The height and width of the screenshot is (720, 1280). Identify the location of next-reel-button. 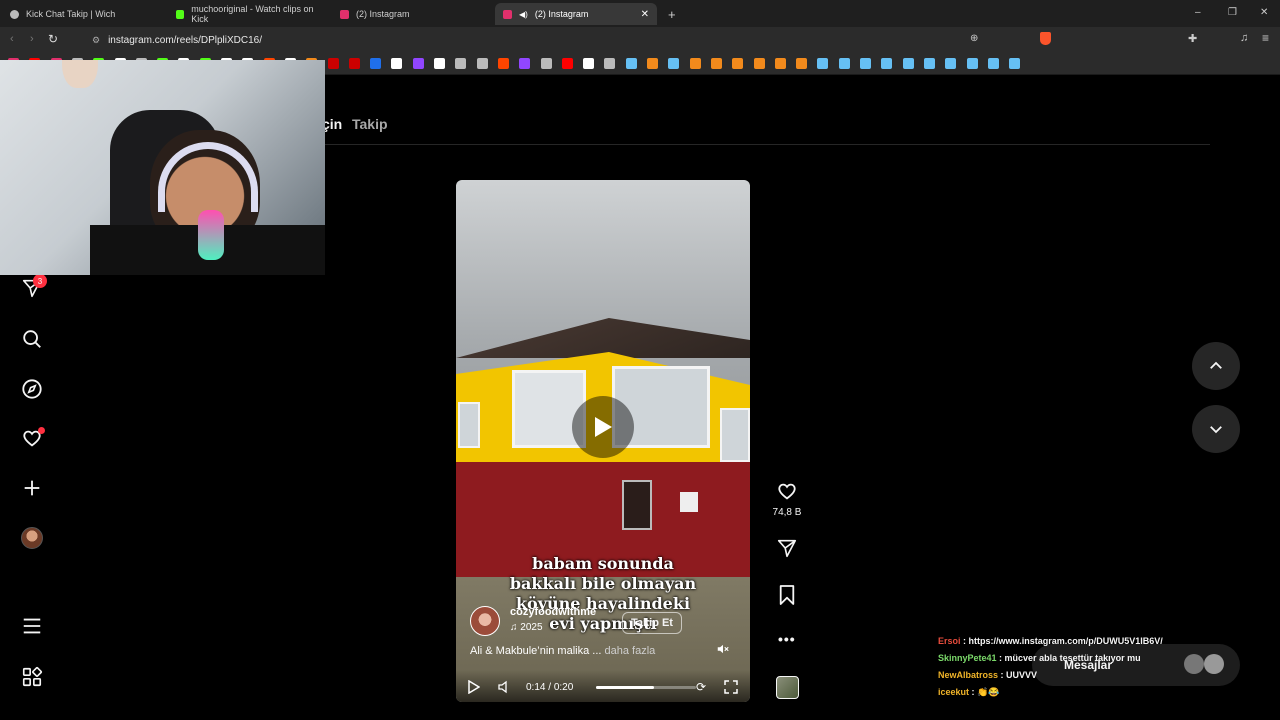
(1216, 429).